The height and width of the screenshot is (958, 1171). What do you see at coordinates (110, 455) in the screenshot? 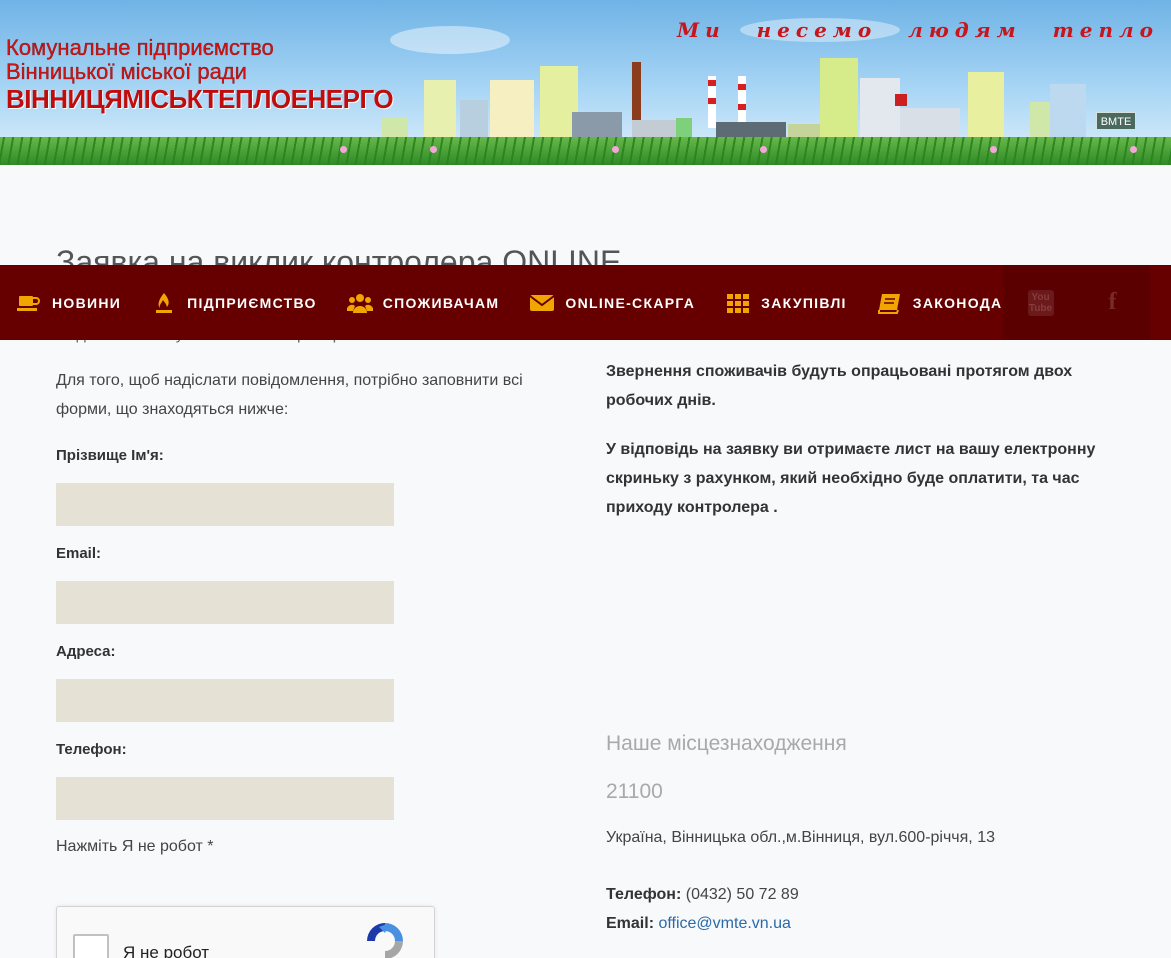
I see `name-label: Прізвище Ім'я:` at bounding box center [110, 455].